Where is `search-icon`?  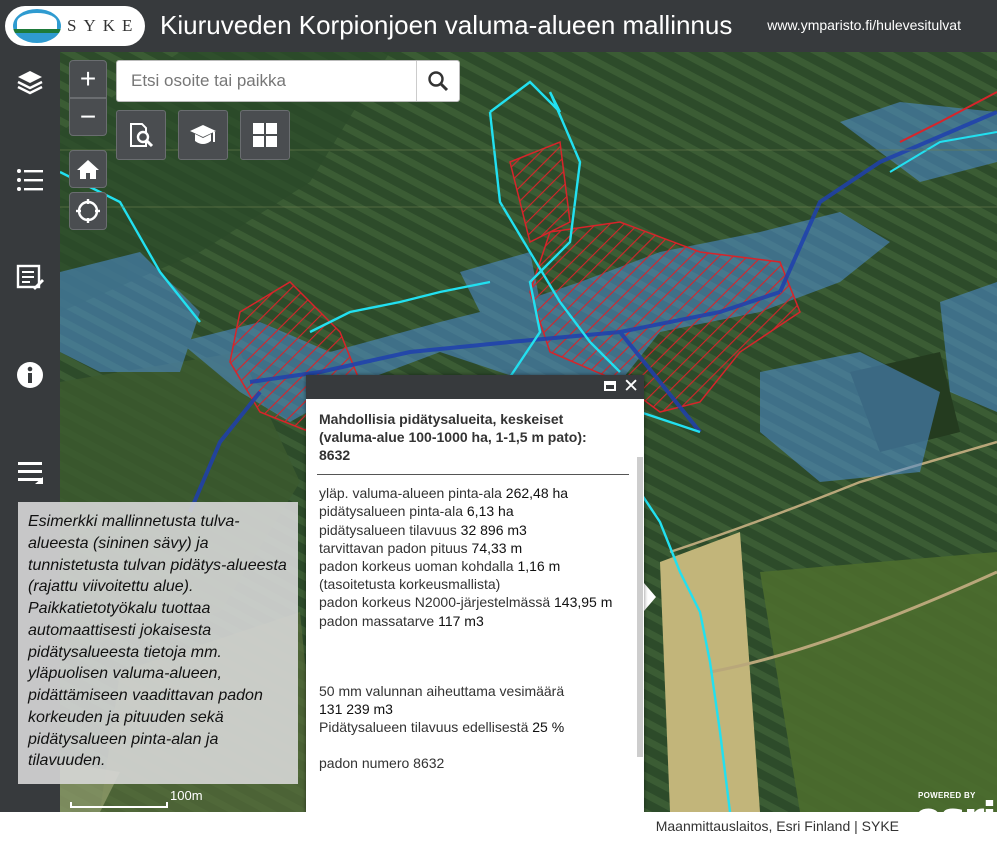
search-icon is located at coordinates (438, 81).